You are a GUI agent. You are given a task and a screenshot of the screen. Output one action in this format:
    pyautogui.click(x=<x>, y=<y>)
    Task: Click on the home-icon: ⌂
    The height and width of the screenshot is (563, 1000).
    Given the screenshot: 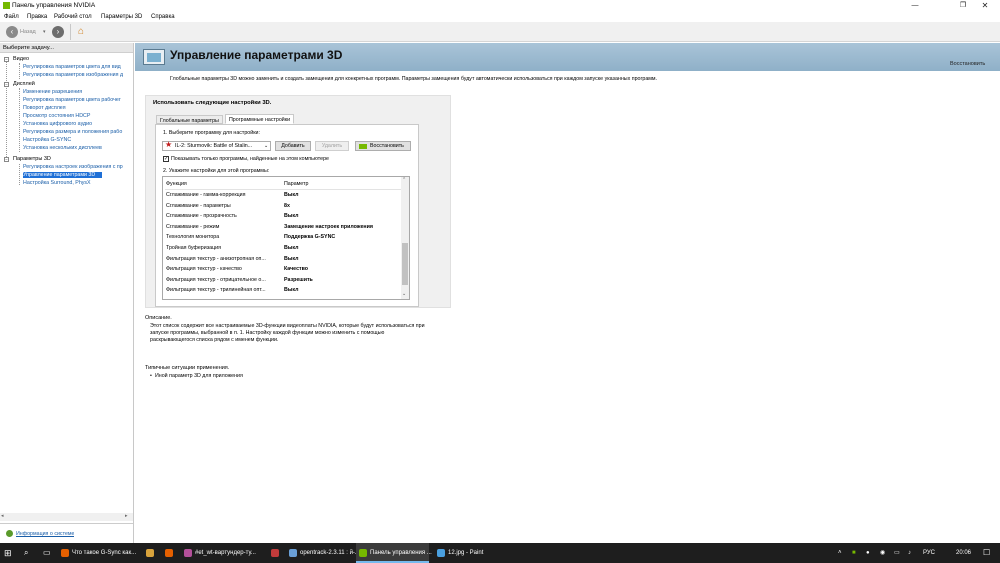 What is the action you would take?
    pyautogui.click(x=81, y=31)
    